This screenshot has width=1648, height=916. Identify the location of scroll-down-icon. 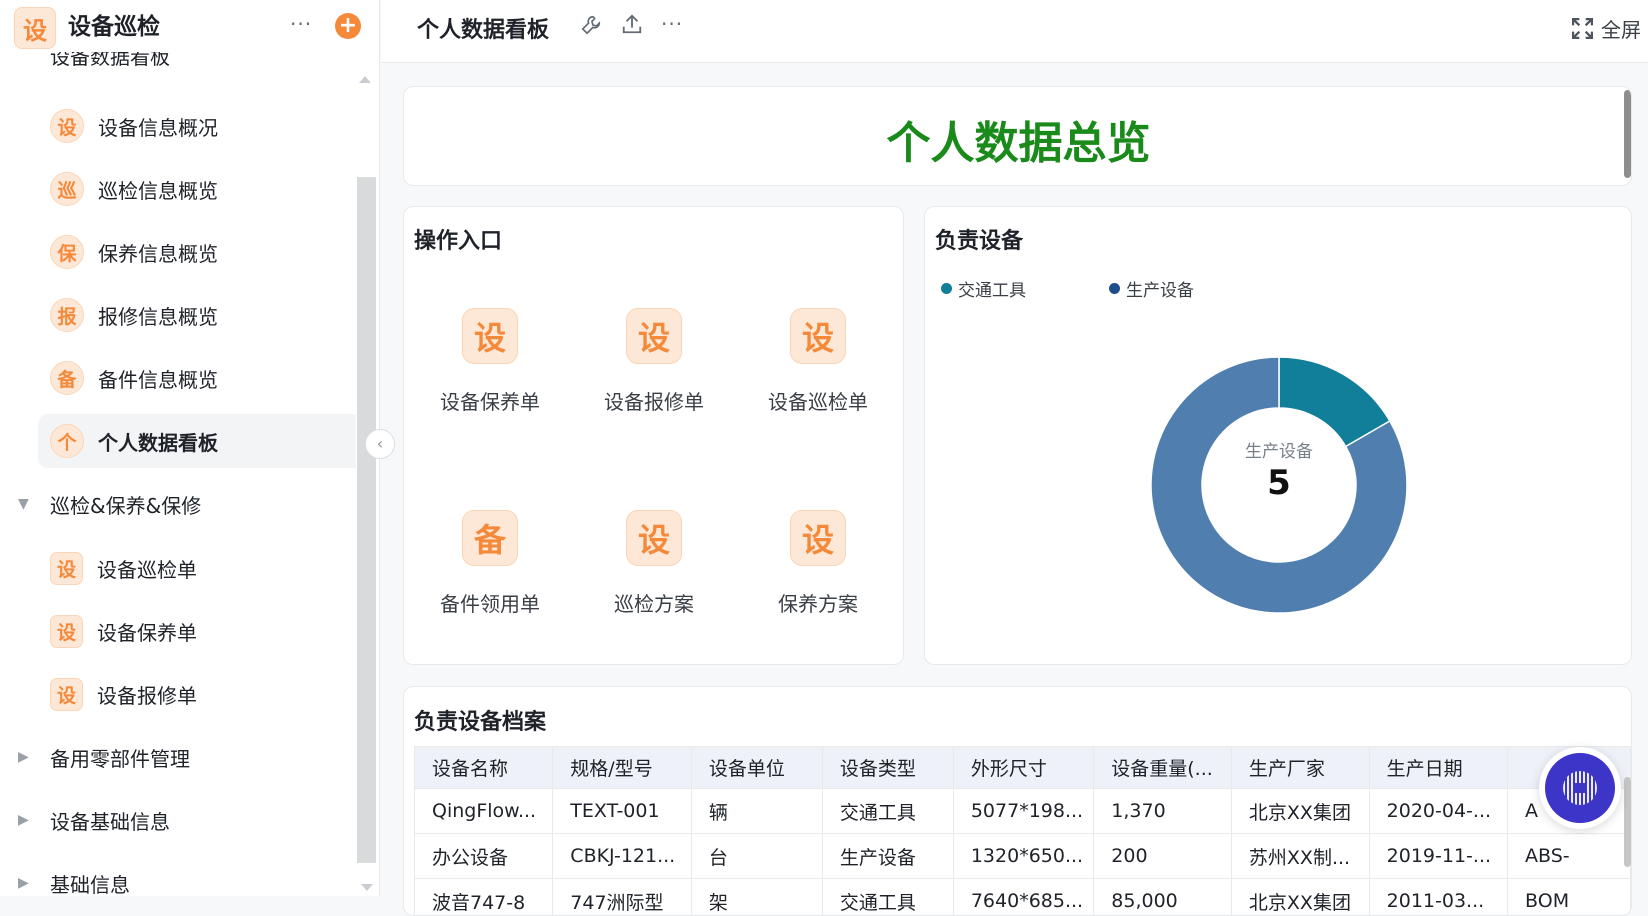
(367, 887).